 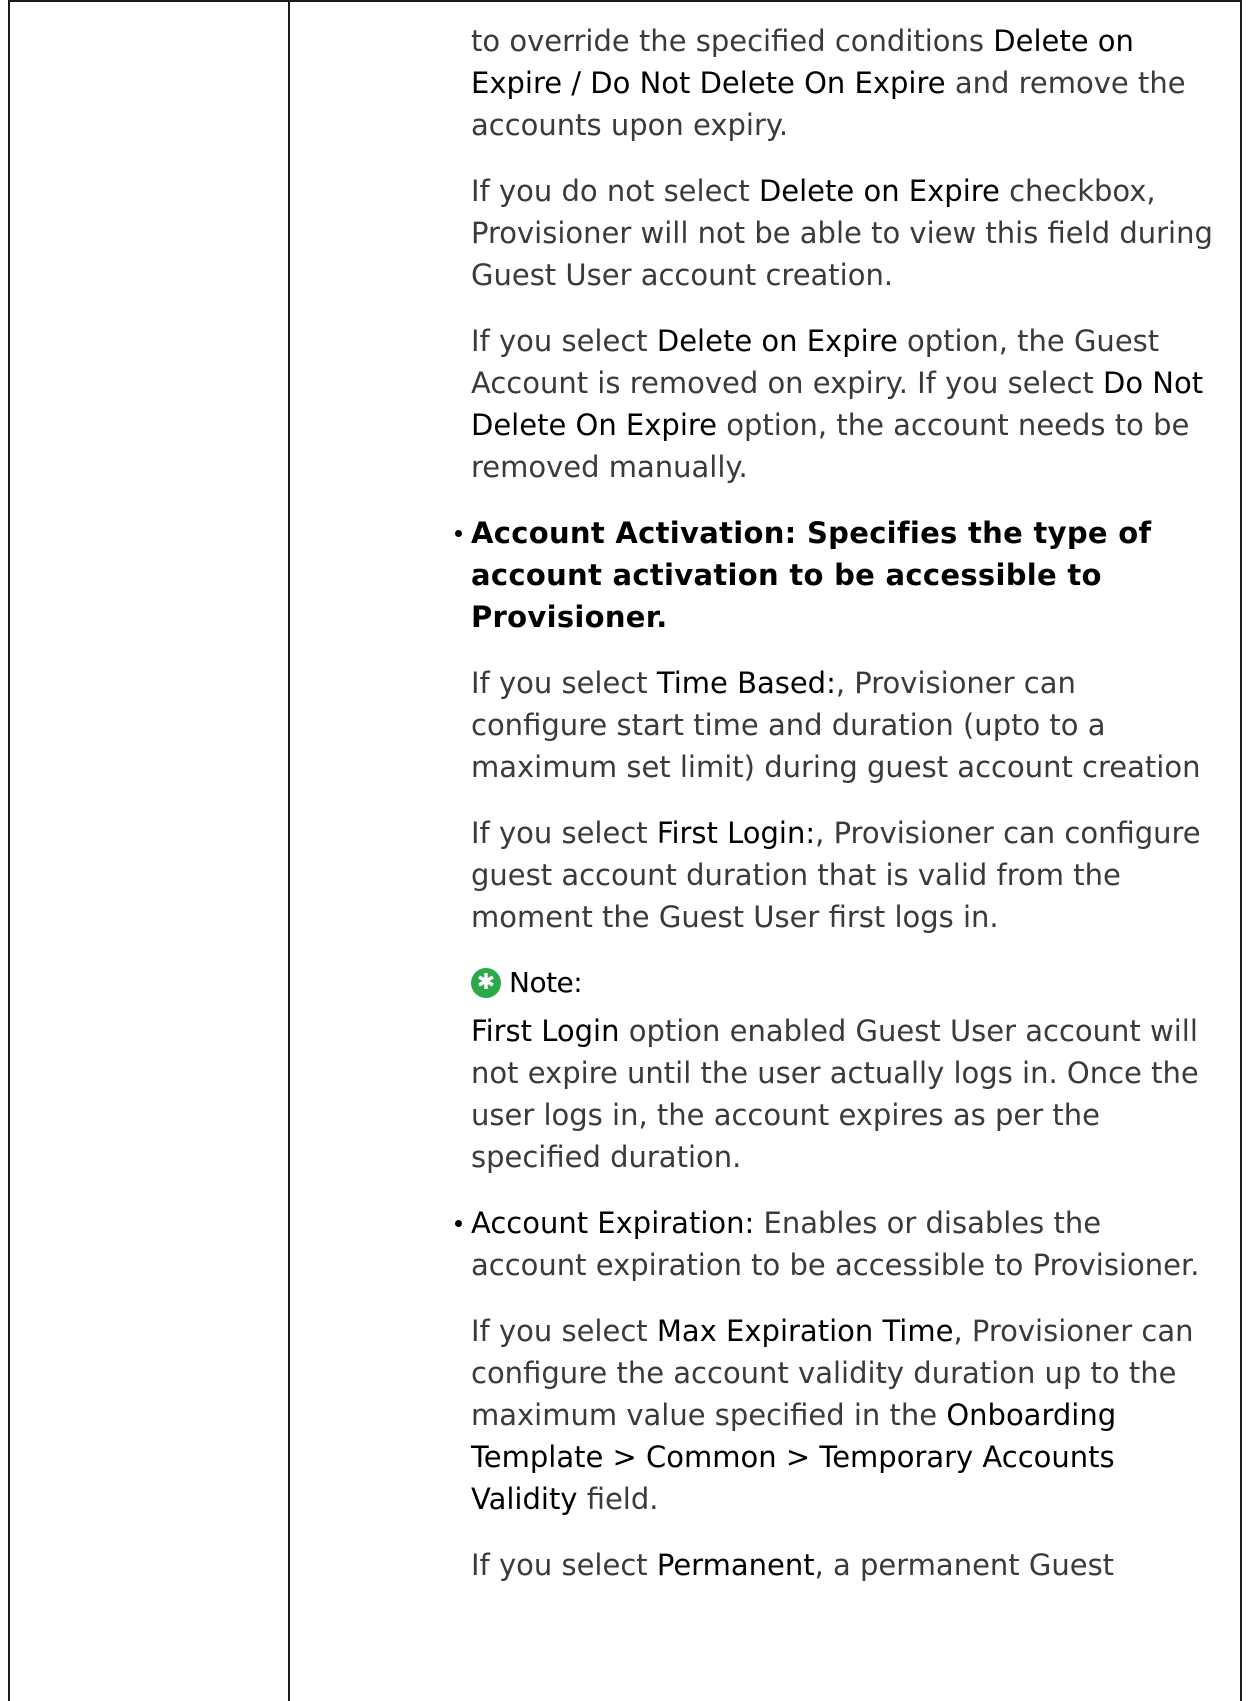 What do you see at coordinates (805, 1331) in the screenshot?
I see `option-max-expiration: Max Expiration Time` at bounding box center [805, 1331].